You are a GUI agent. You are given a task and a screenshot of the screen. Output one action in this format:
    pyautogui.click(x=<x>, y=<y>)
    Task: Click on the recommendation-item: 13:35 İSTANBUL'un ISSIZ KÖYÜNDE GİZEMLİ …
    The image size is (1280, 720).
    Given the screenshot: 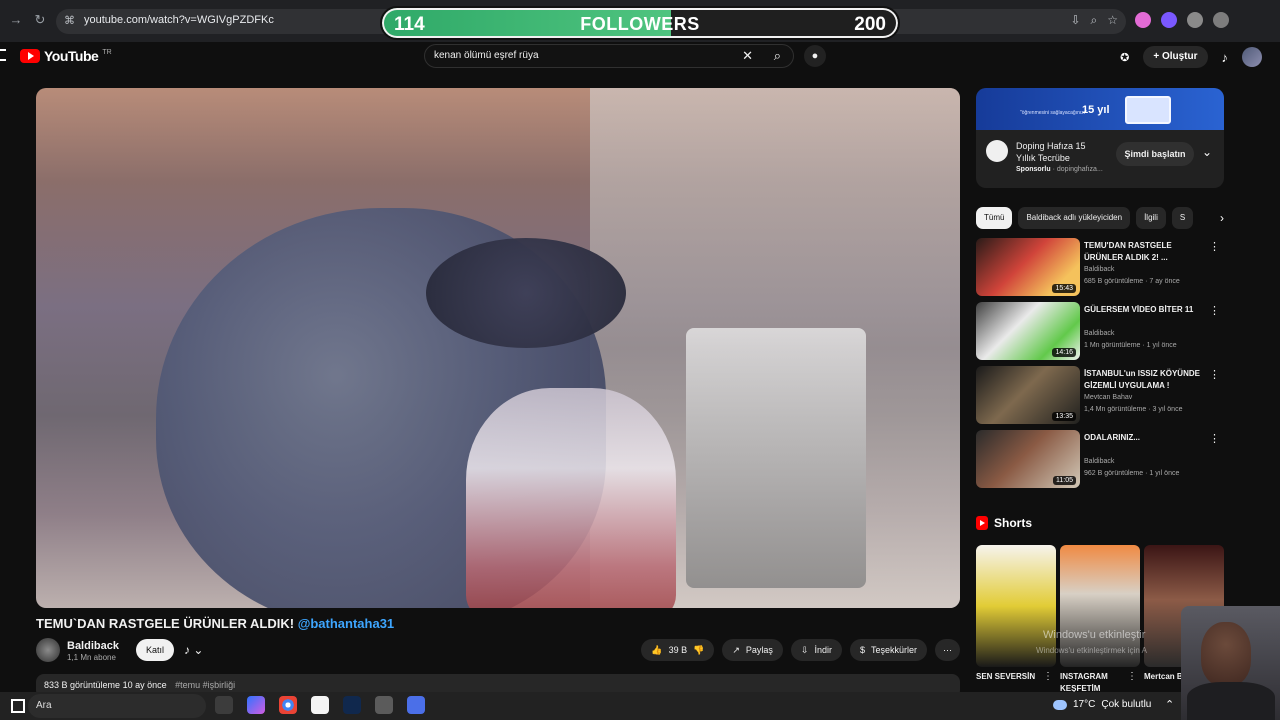 What is the action you would take?
    pyautogui.click(x=1100, y=396)
    